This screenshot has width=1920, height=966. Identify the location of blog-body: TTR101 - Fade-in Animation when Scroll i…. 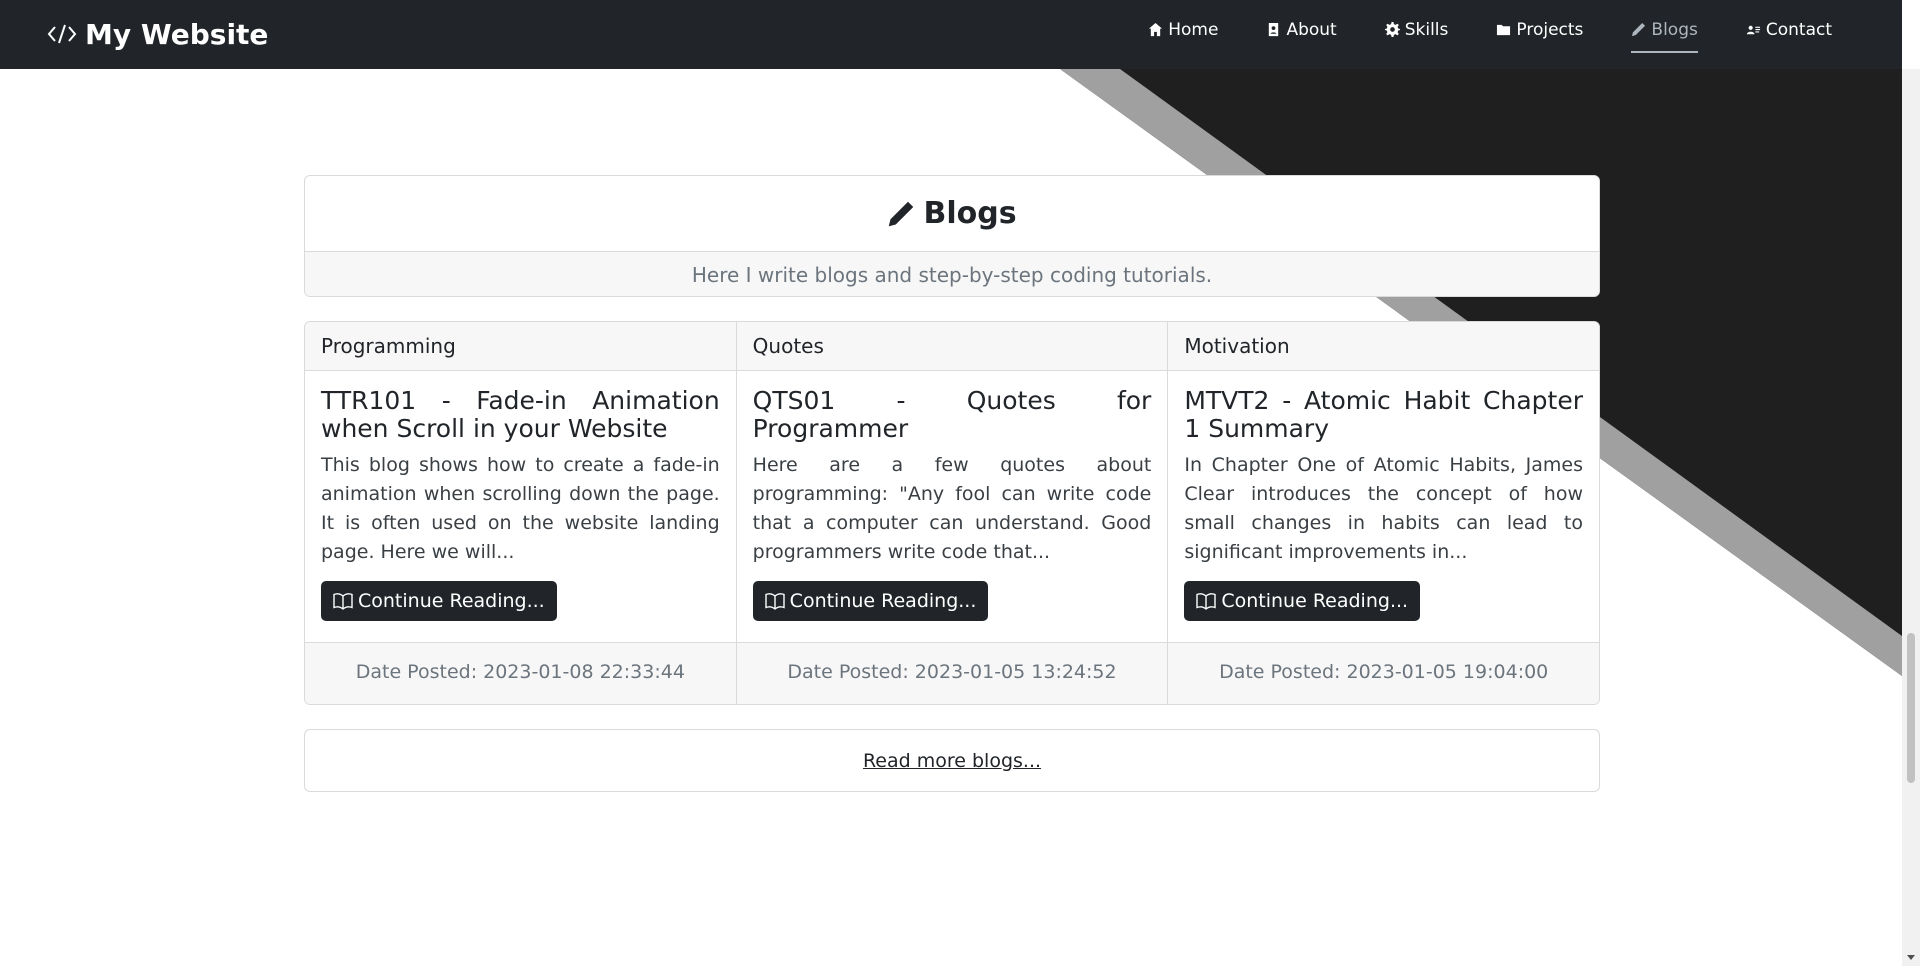
(520, 506).